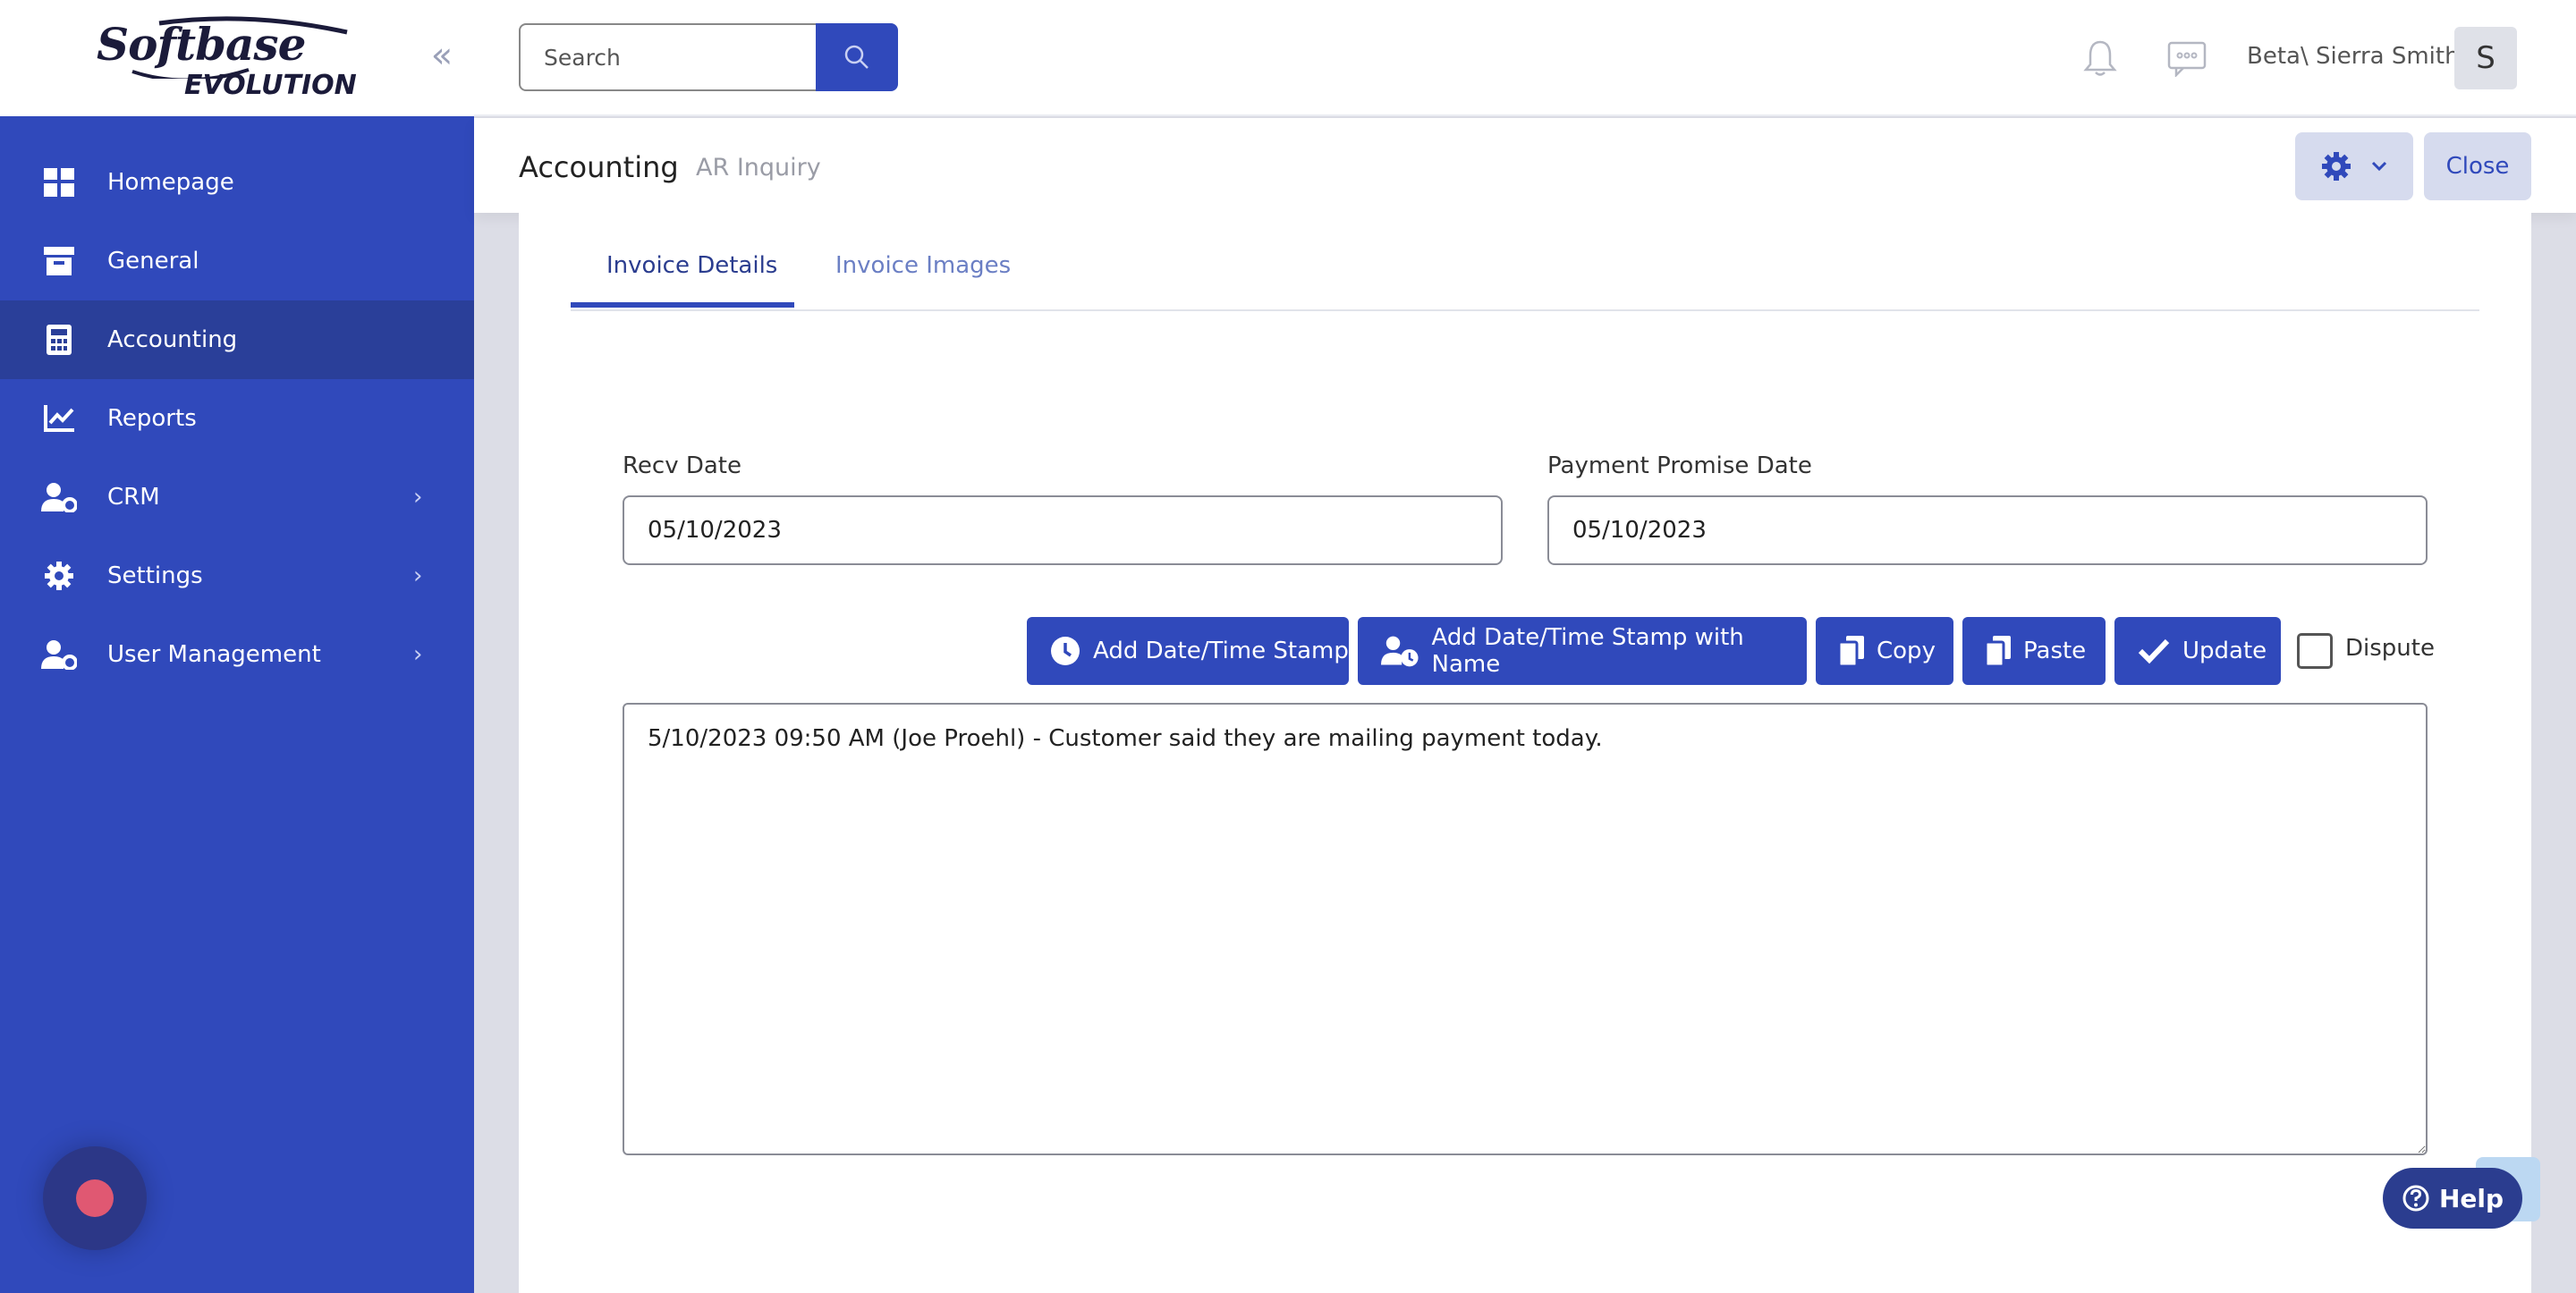  I want to click on bell-icon, so click(2100, 60).